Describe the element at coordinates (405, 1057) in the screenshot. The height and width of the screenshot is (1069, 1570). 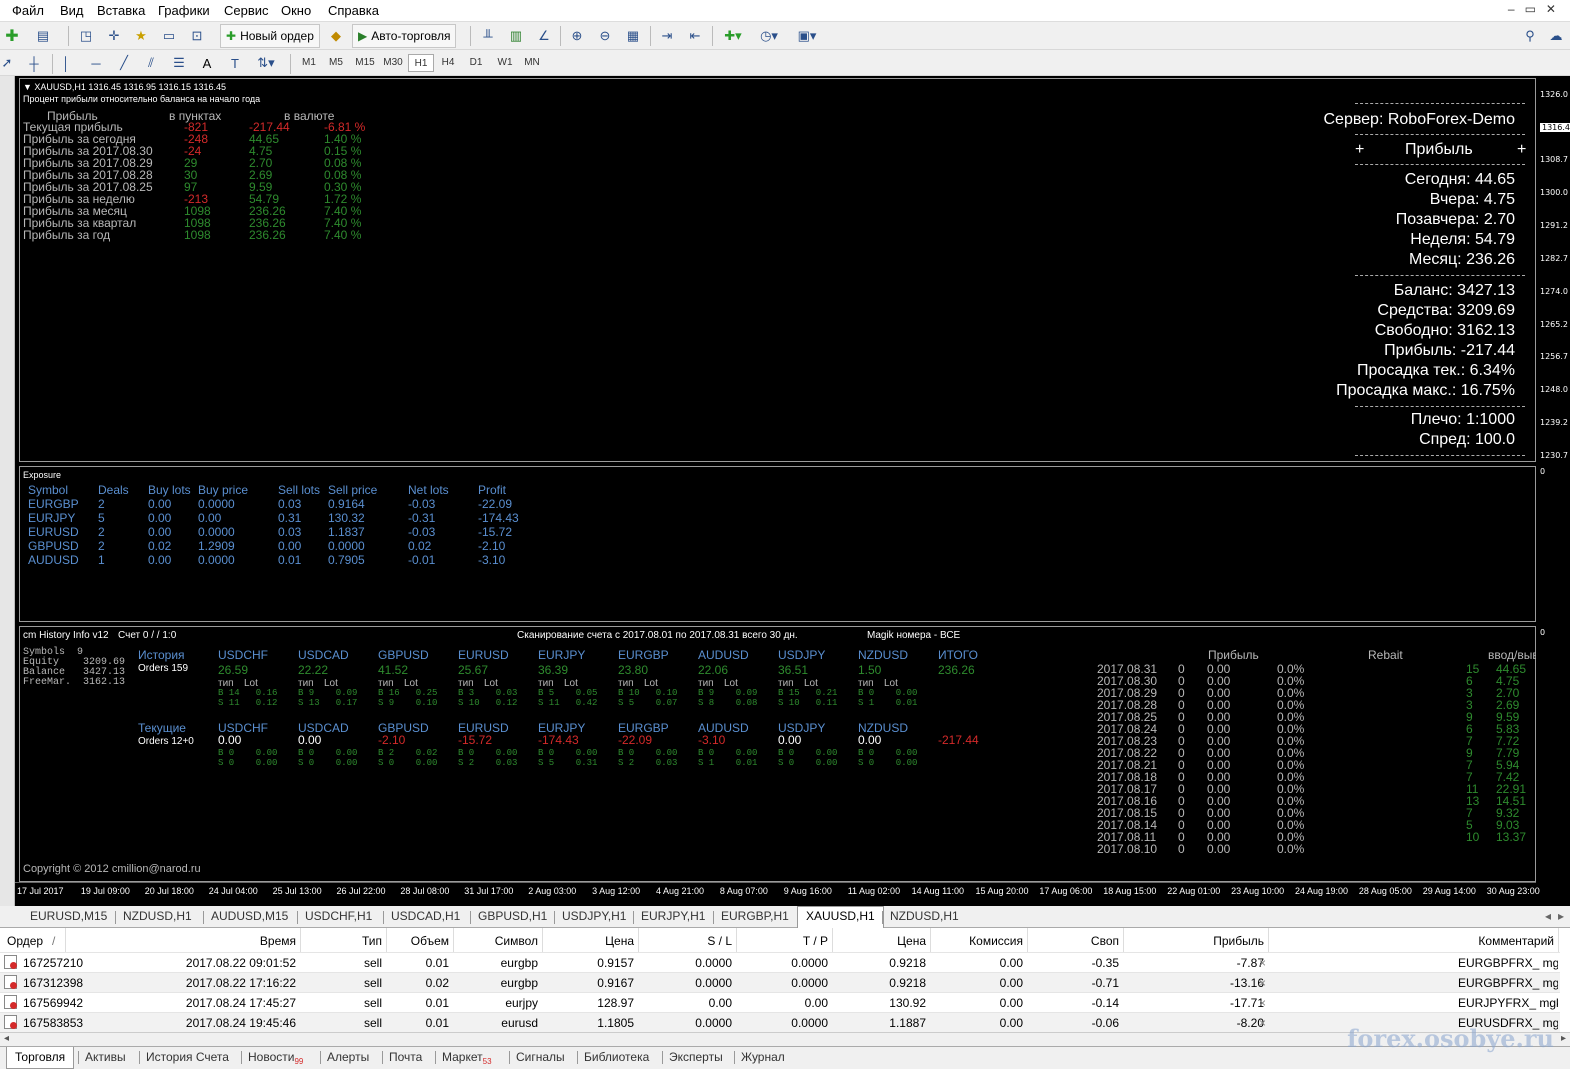
I see `terminal-tab: Почта` at that location.